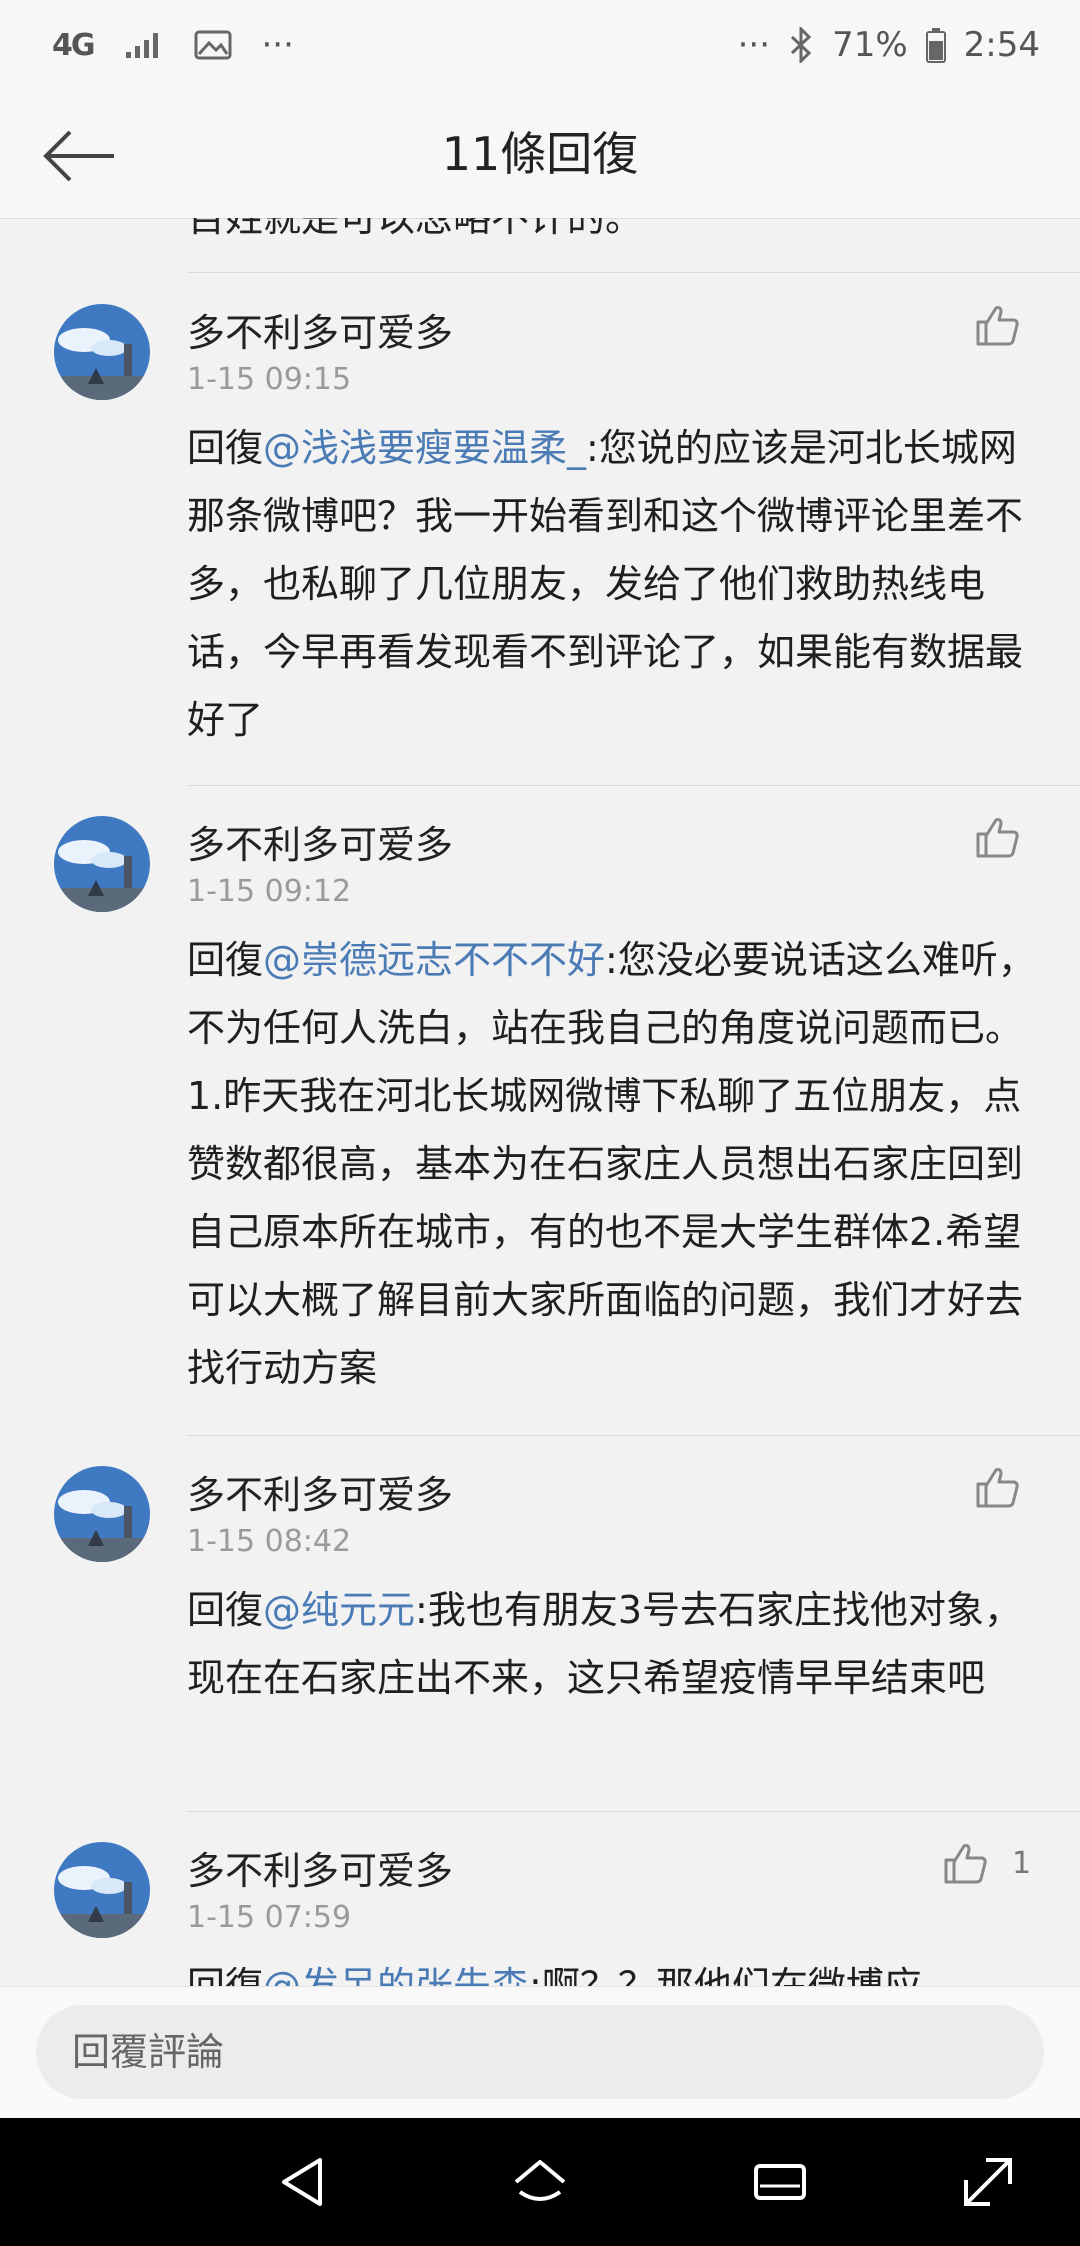 This screenshot has height=2246, width=1080. I want to click on bluetooth-icon, so click(801, 45).